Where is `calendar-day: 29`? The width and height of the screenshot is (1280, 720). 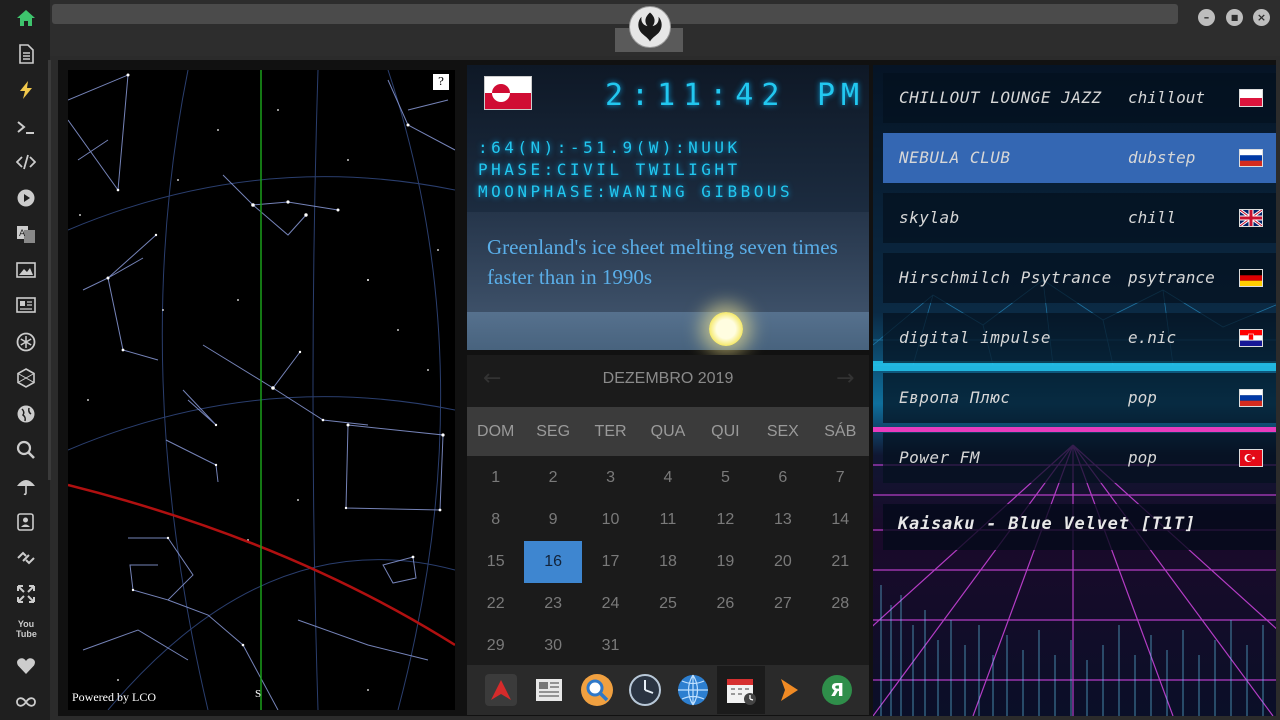
calendar-day: 29 is located at coordinates (495, 646).